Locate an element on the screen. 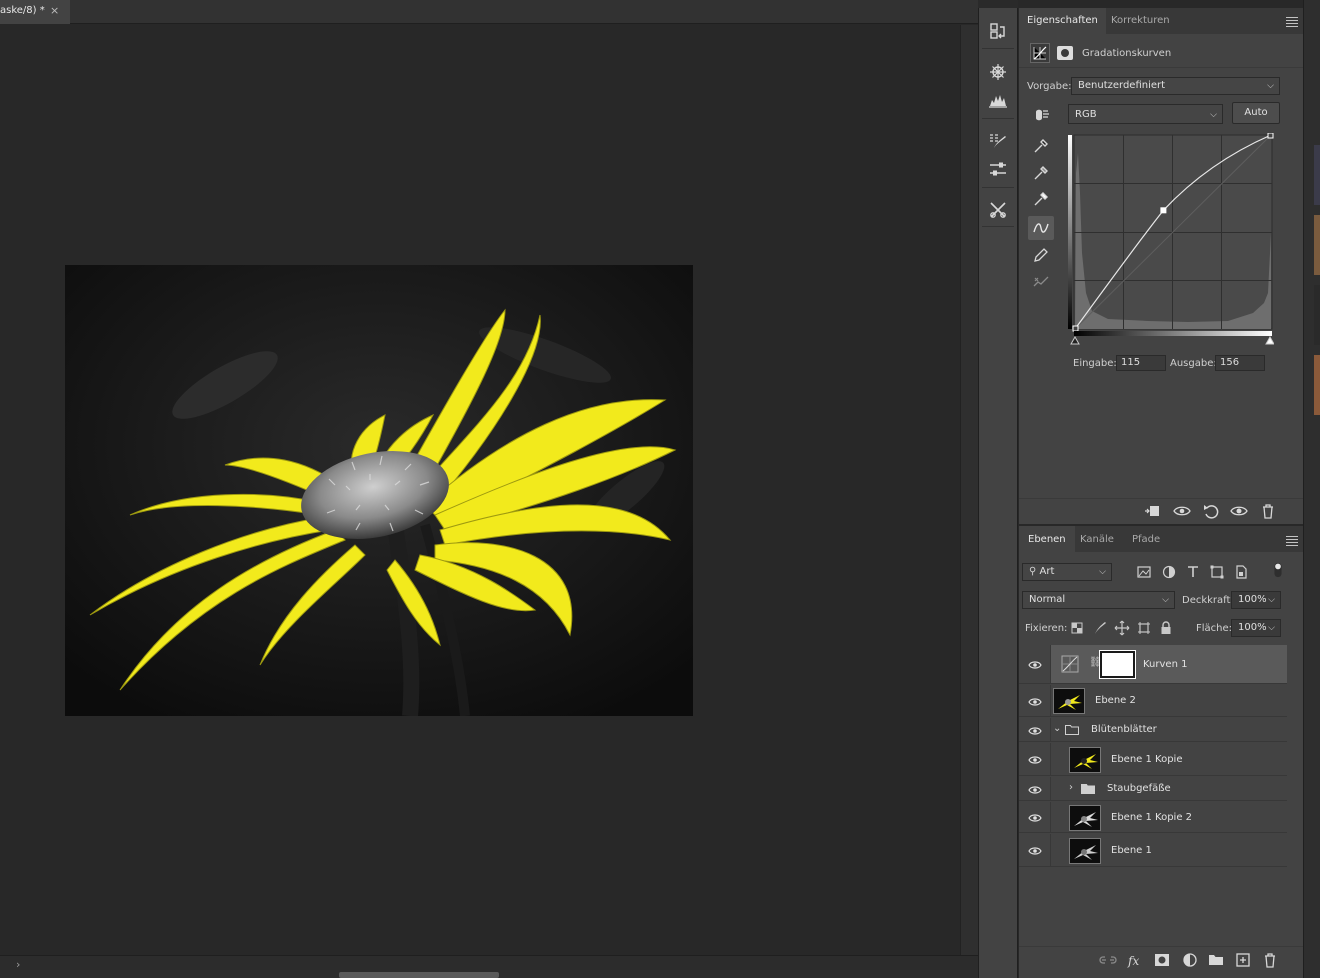 This screenshot has height=978, width=1320. curves-layer-icon is located at coordinates (1070, 664).